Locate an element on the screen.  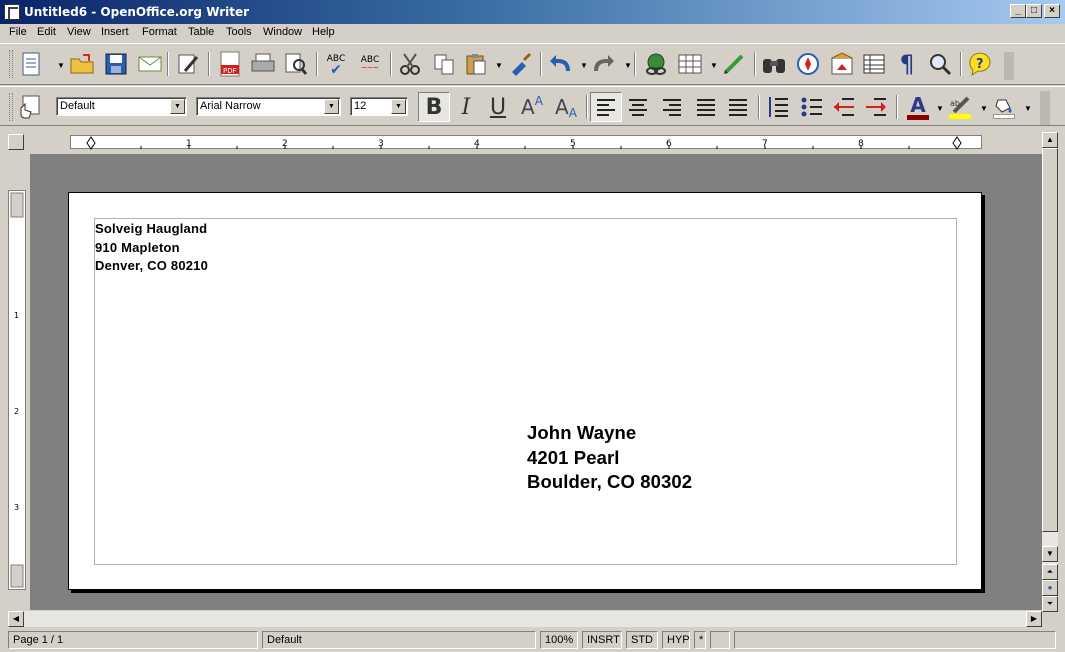
menu-window: Window is located at coordinates (282, 32).